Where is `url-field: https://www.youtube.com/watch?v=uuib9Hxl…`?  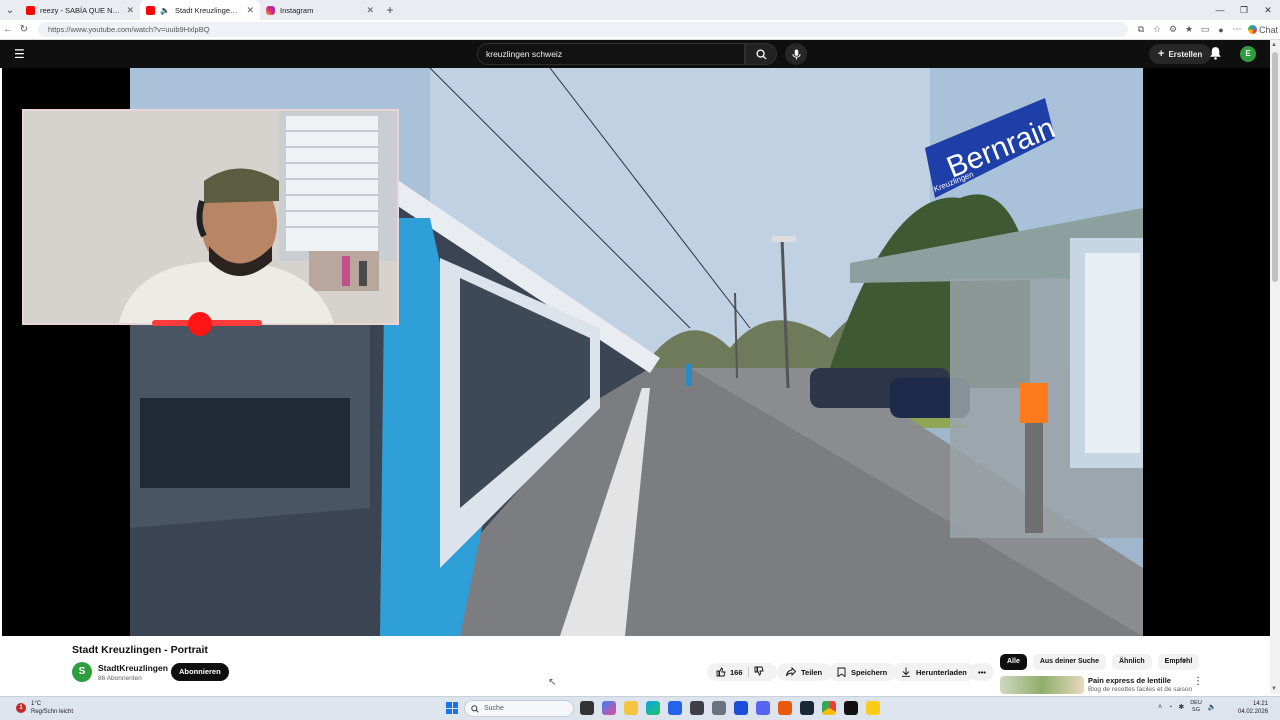
url-field: https://www.youtube.com/watch?v=uuib9Hxl… is located at coordinates (583, 29).